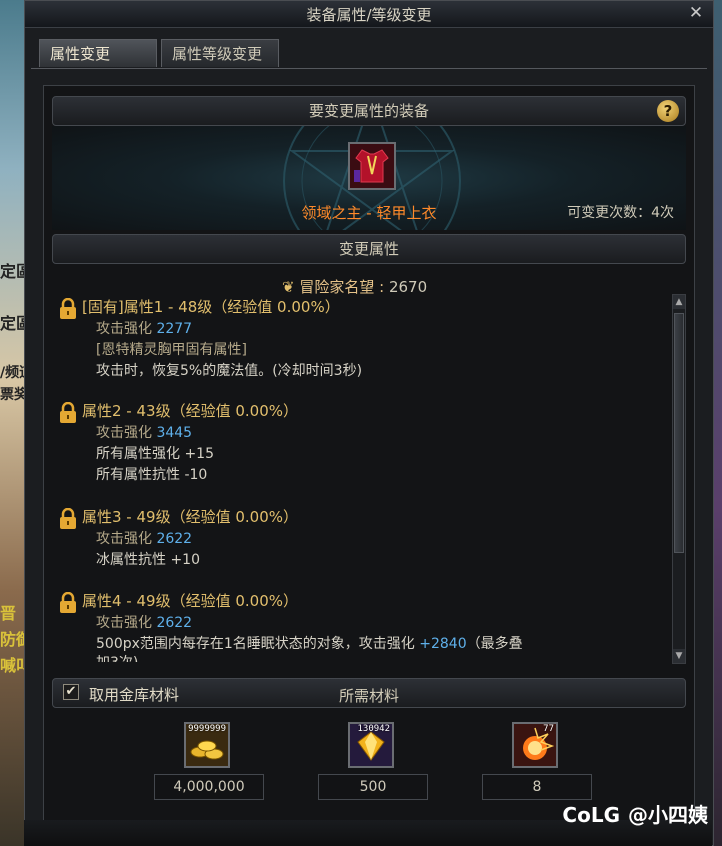 Image resolution: width=722 pixels, height=846 pixels. What do you see at coordinates (209, 787) in the screenshot?
I see `material-quantity: 4,000,000` at bounding box center [209, 787].